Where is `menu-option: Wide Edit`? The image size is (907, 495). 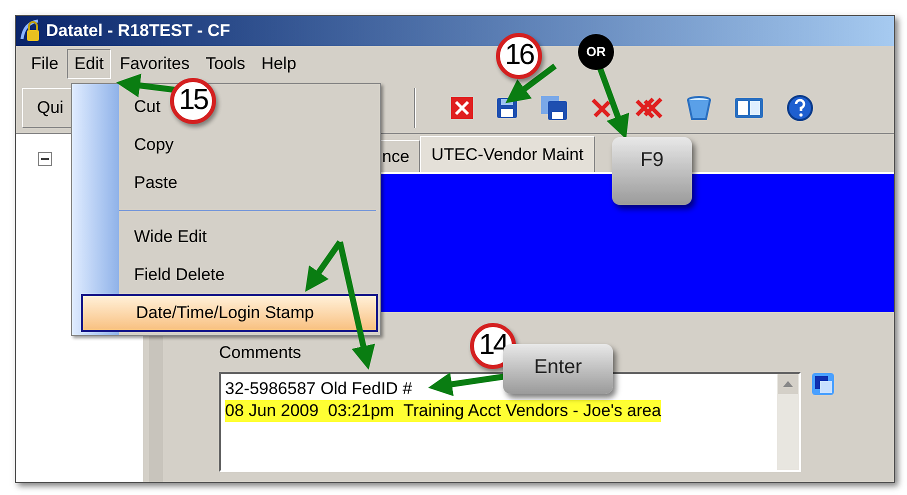
menu-option: Wide Edit is located at coordinates (249, 237).